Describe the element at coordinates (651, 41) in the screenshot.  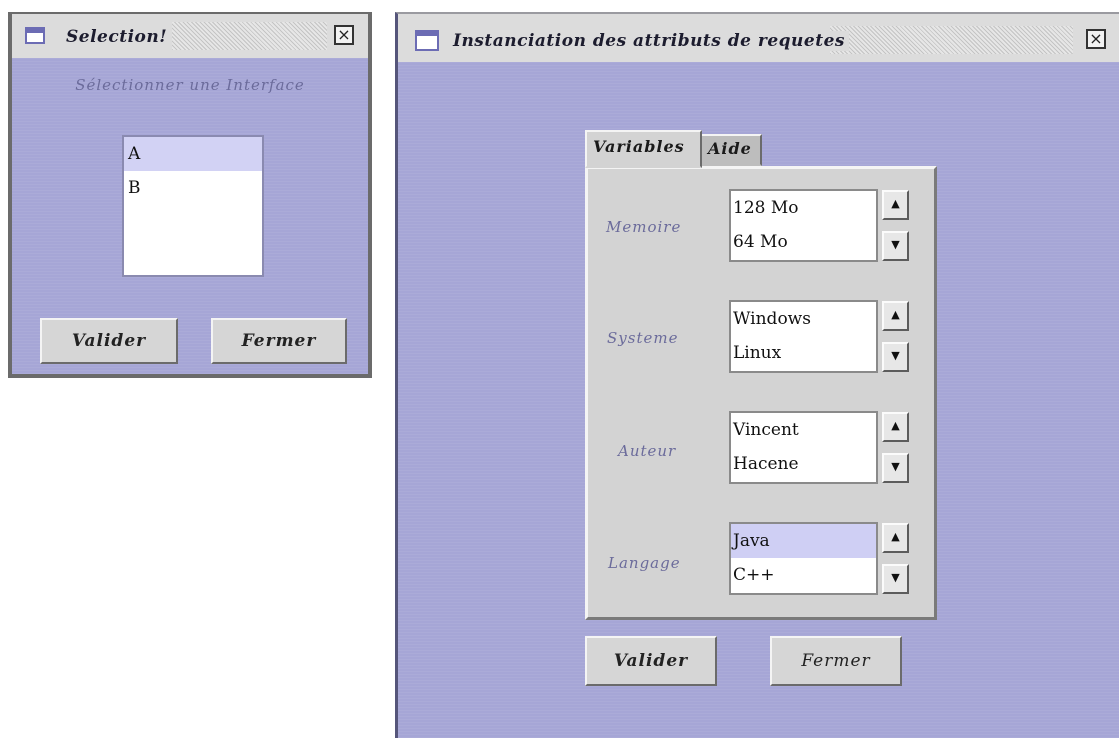
I see `instantiation-title: Instanciation des attributs de requetes` at that location.